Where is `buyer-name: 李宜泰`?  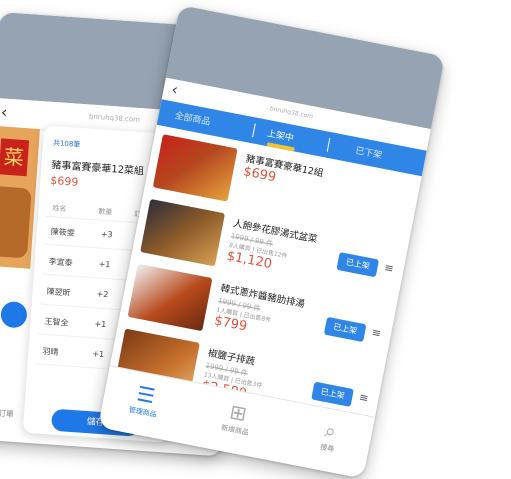 buyer-name: 李宜泰 is located at coordinates (60, 262).